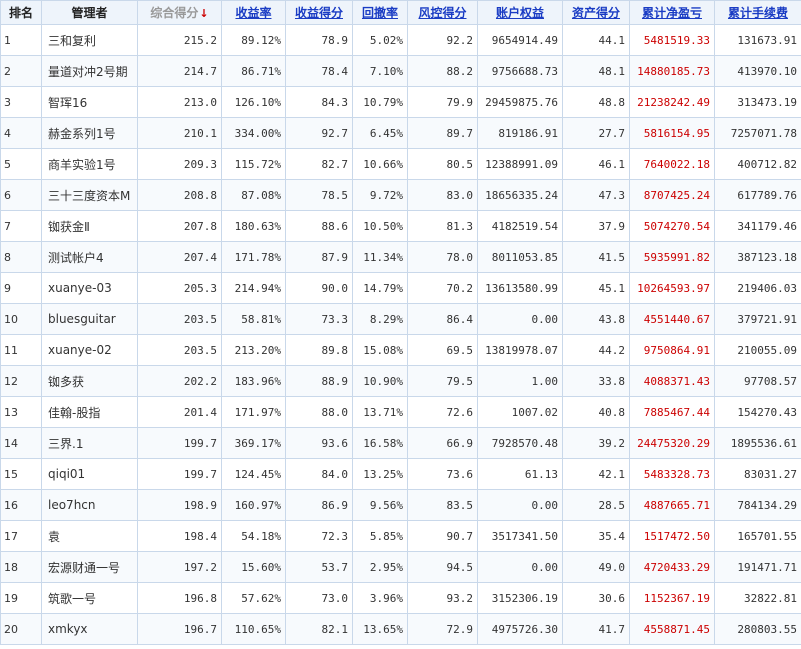 This screenshot has width=801, height=649. What do you see at coordinates (596, 12) in the screenshot?
I see `col-header-asset-score: 资产得分` at bounding box center [596, 12].